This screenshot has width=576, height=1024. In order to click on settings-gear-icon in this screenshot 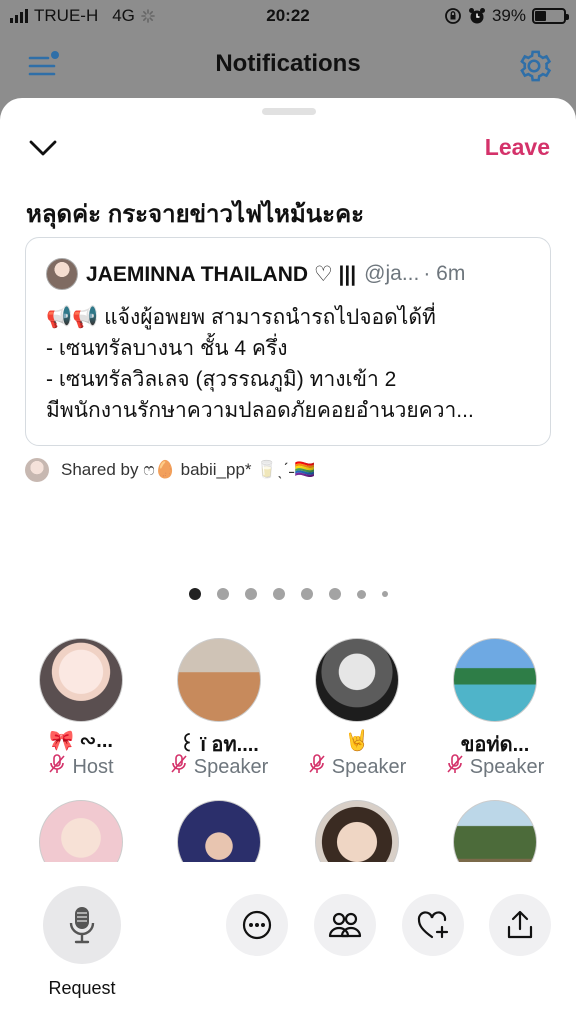, I will do `click(534, 66)`.